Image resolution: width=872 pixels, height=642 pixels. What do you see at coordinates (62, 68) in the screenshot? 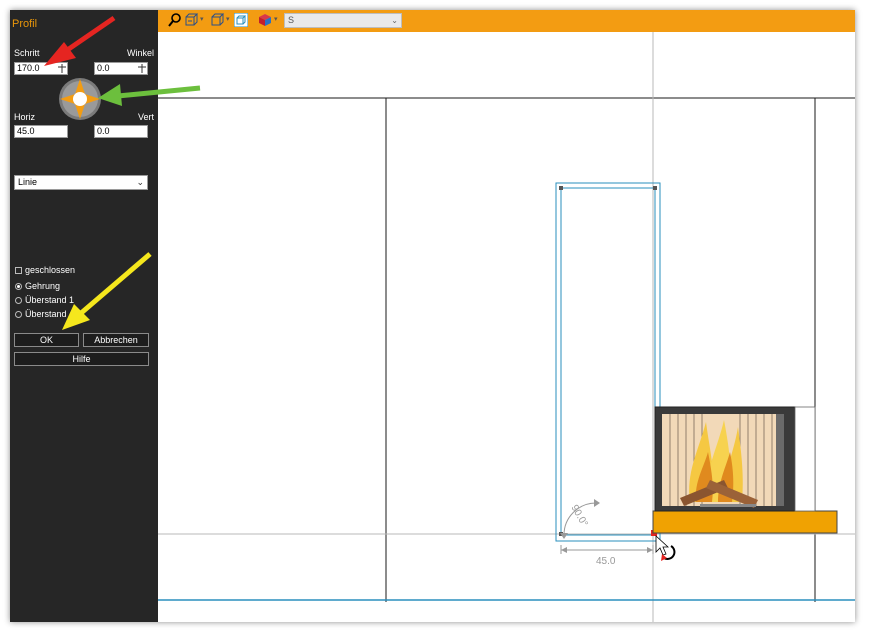
I see `schritt-spinner-icon` at bounding box center [62, 68].